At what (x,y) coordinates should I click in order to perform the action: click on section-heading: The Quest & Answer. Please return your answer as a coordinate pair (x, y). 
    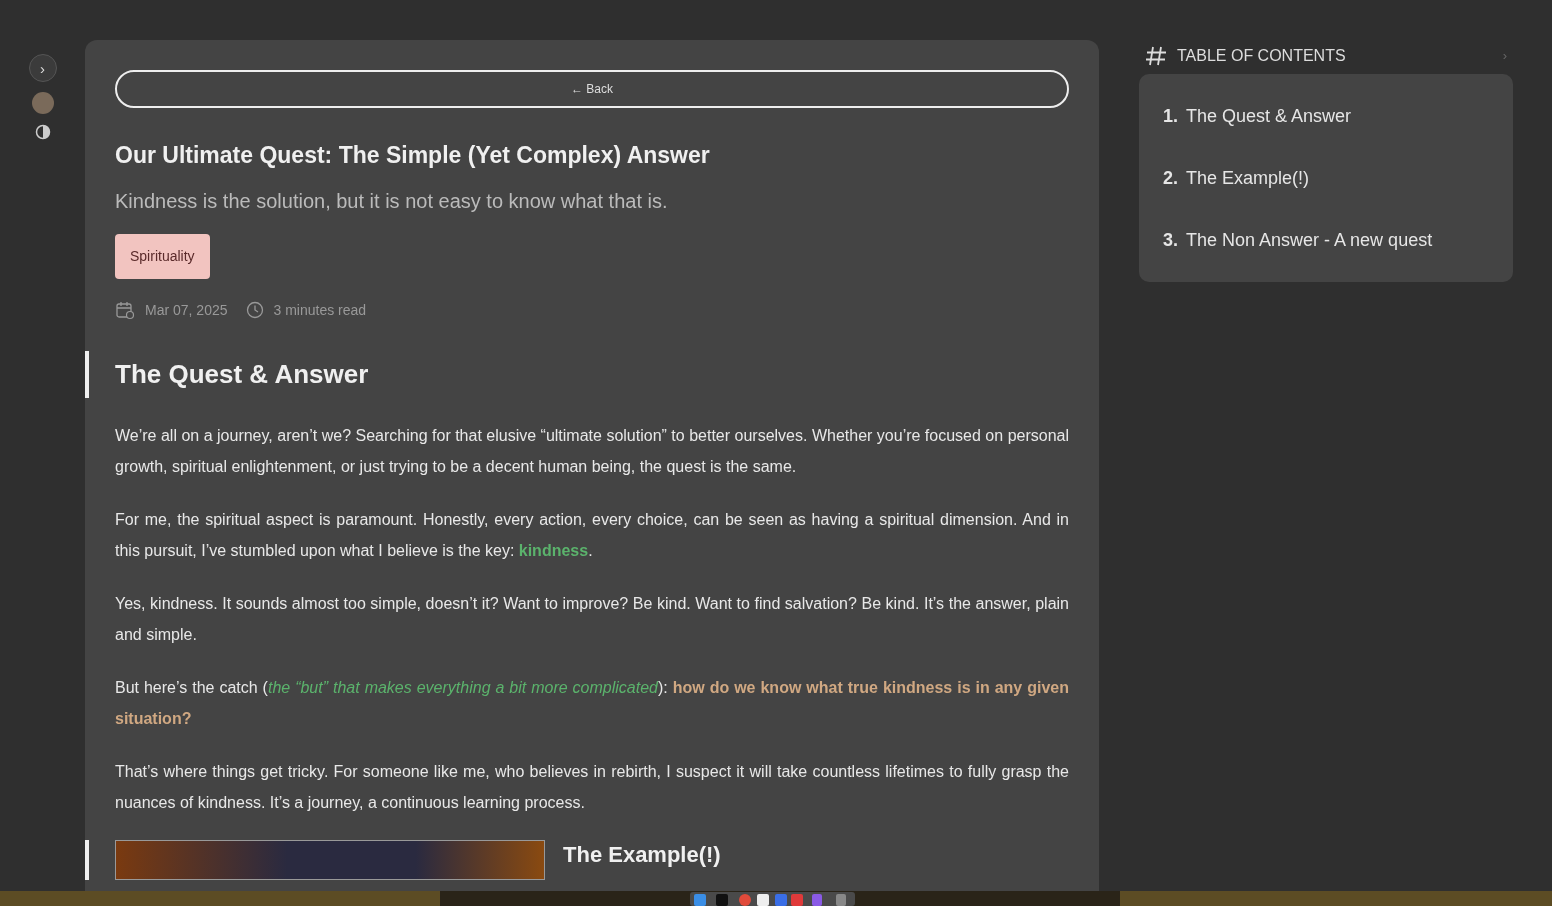
    Looking at the image, I should click on (242, 374).